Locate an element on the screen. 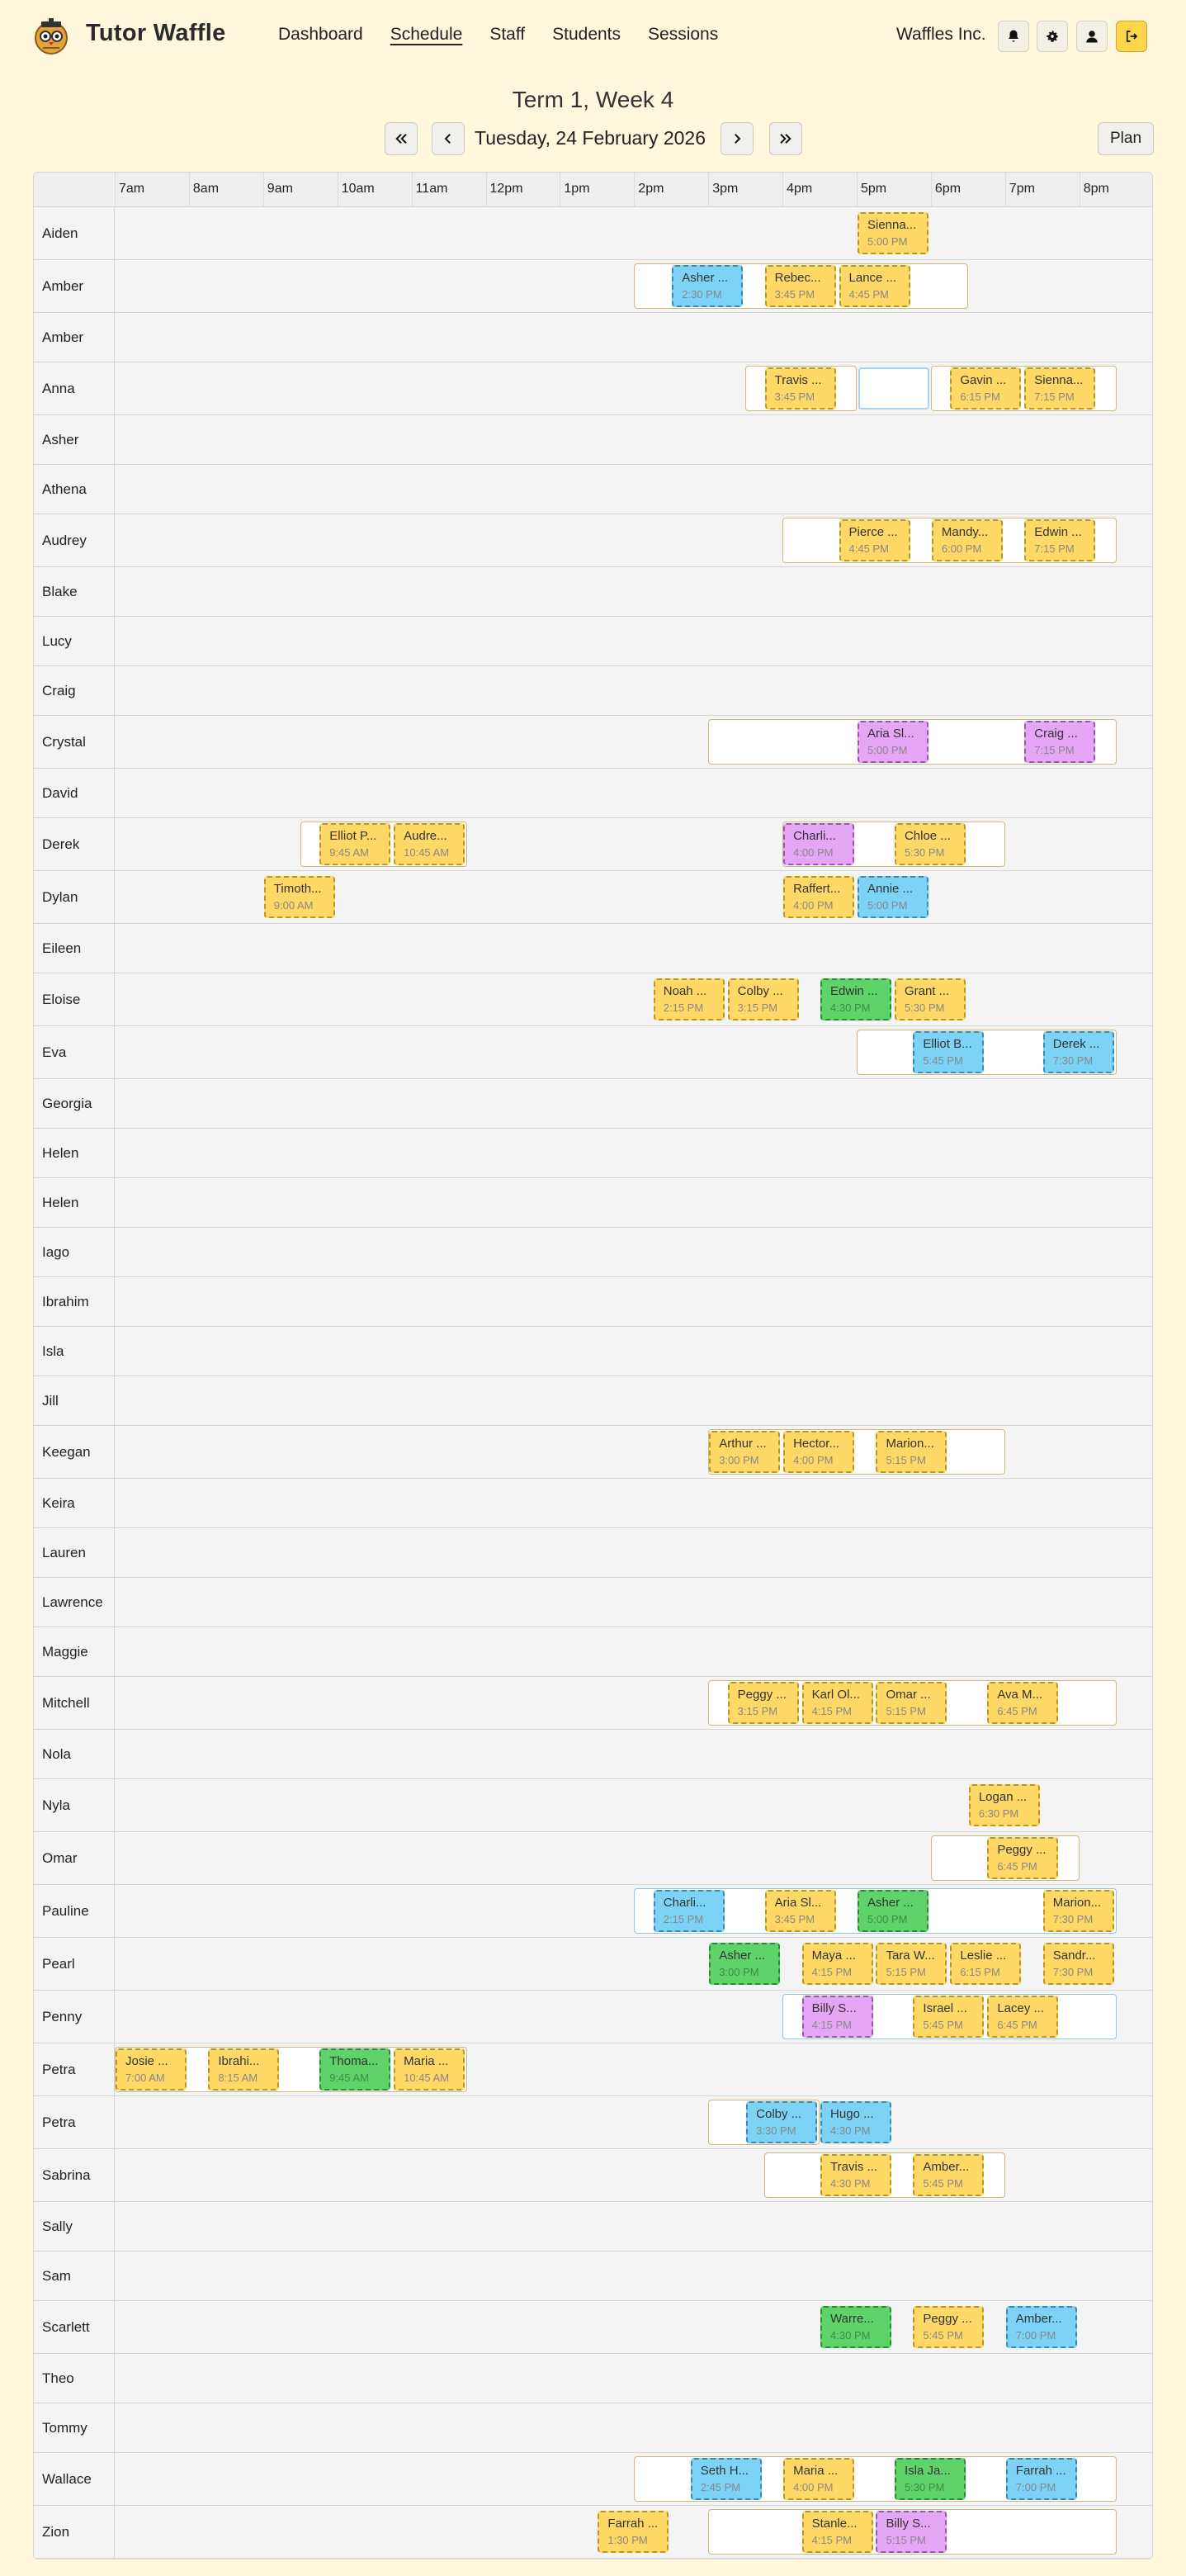  session-card: Maria ... 4:00 PM is located at coordinates (819, 2479).